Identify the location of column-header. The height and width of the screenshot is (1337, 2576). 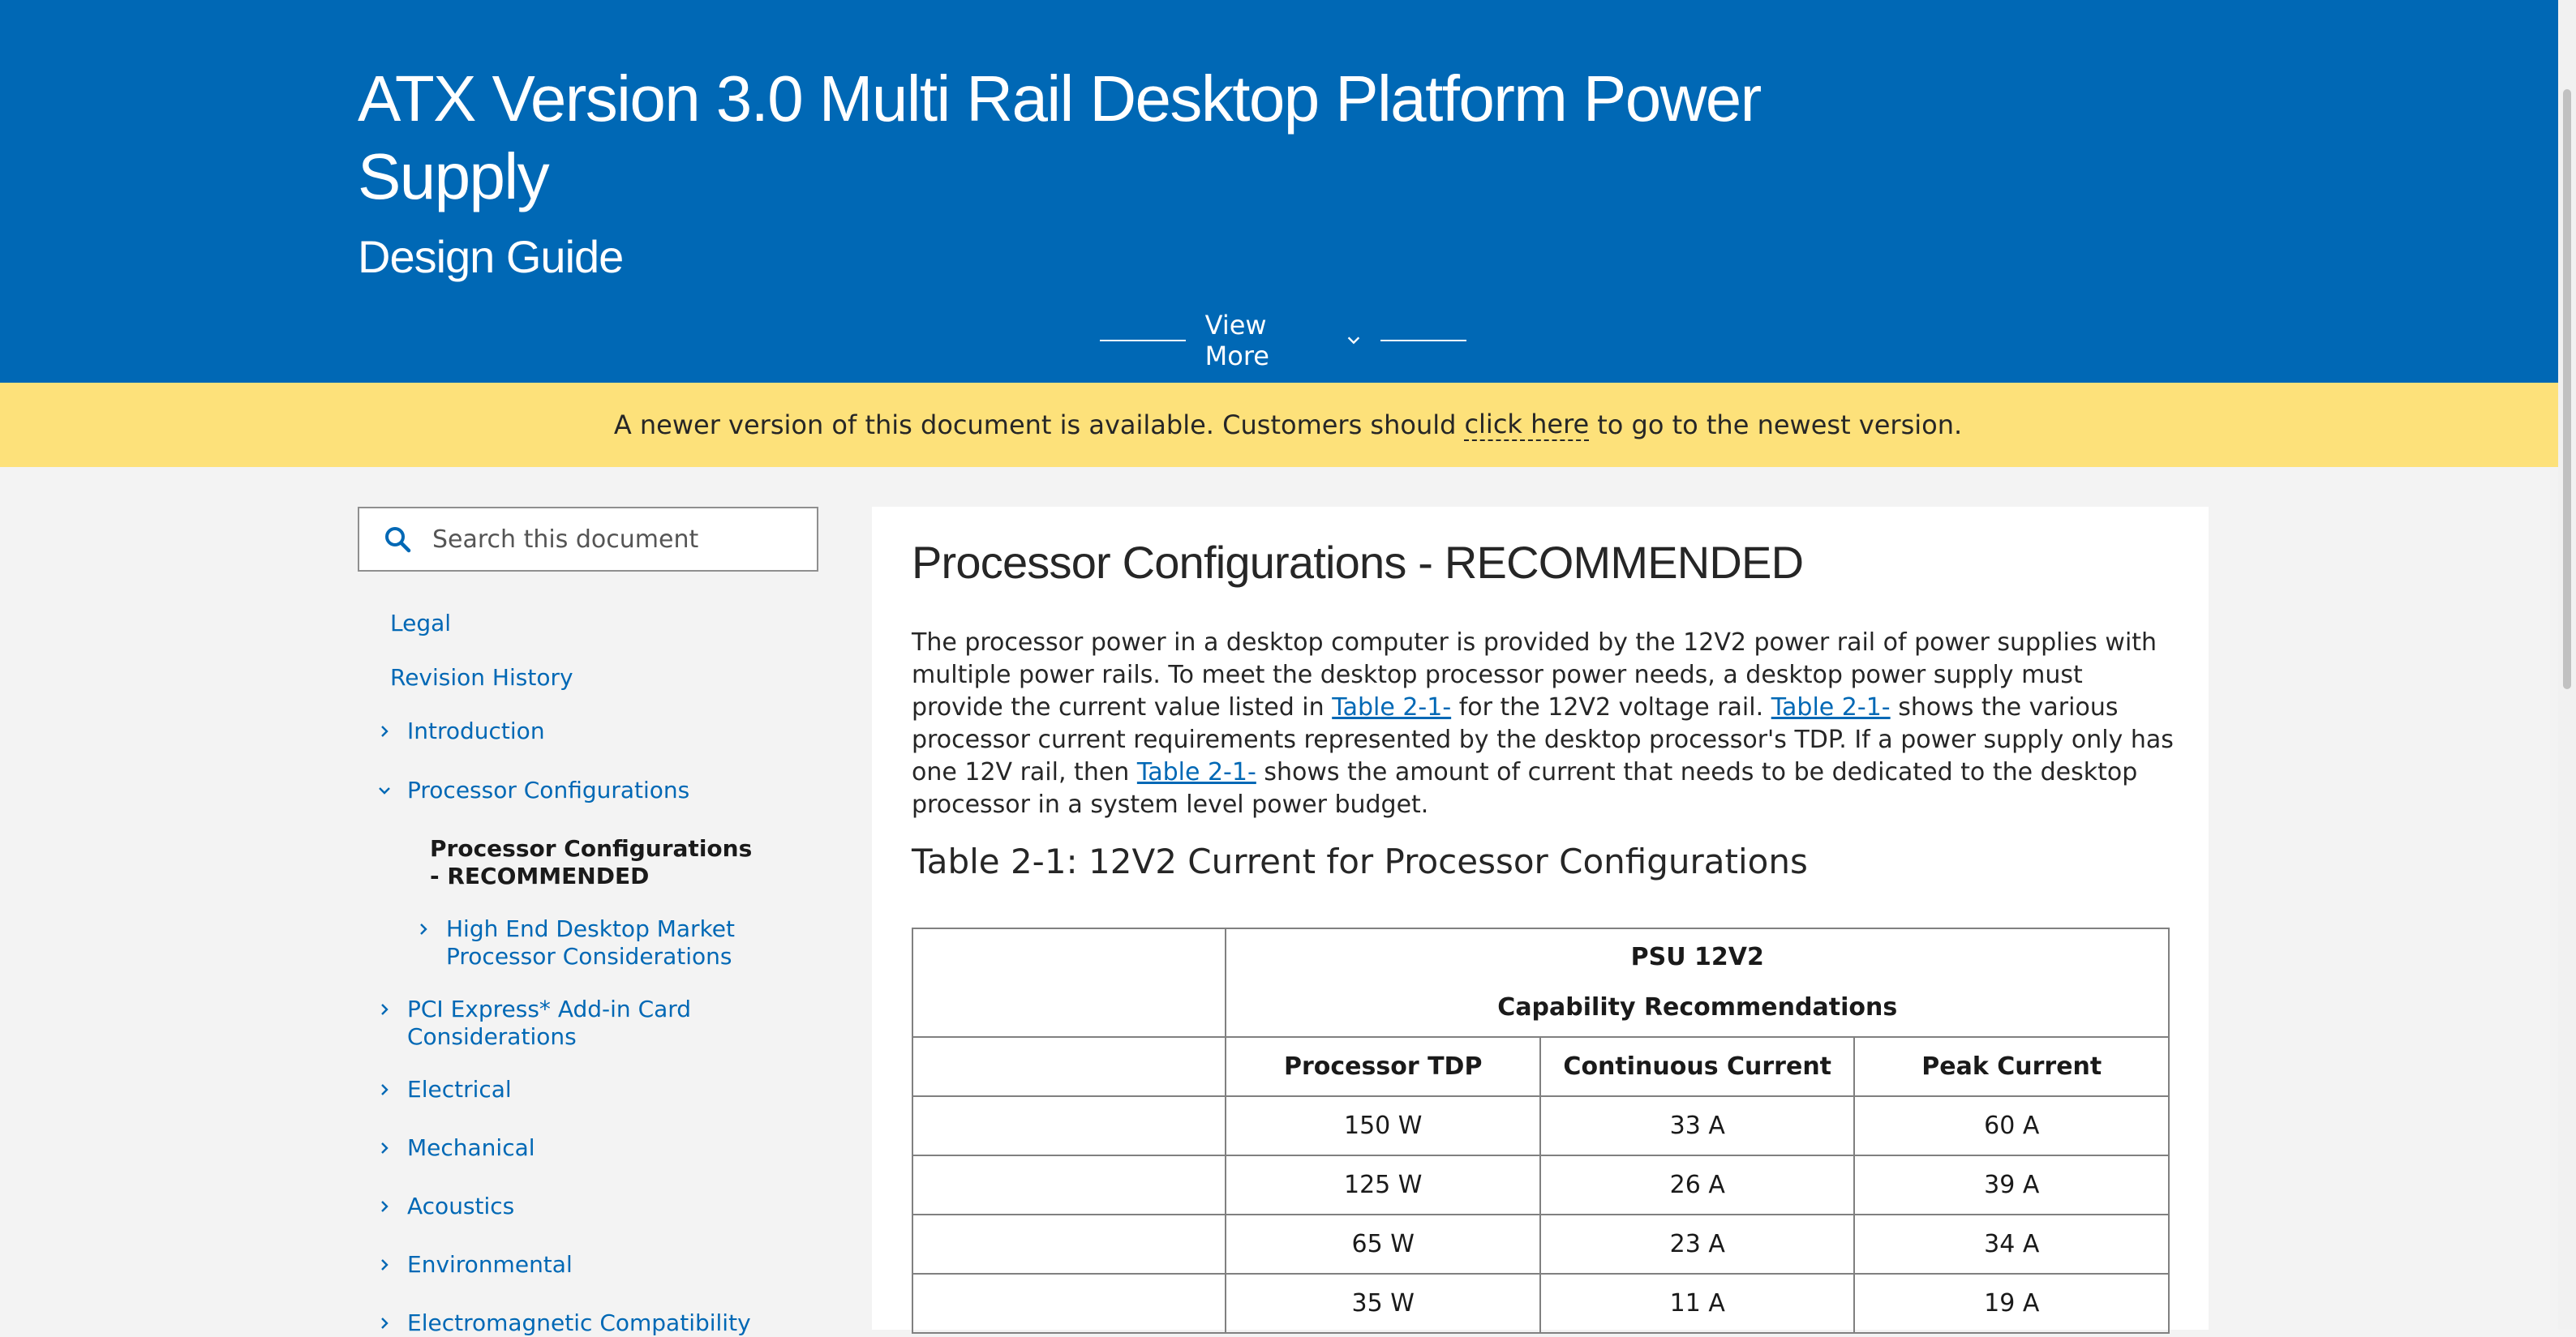
(1069, 1066).